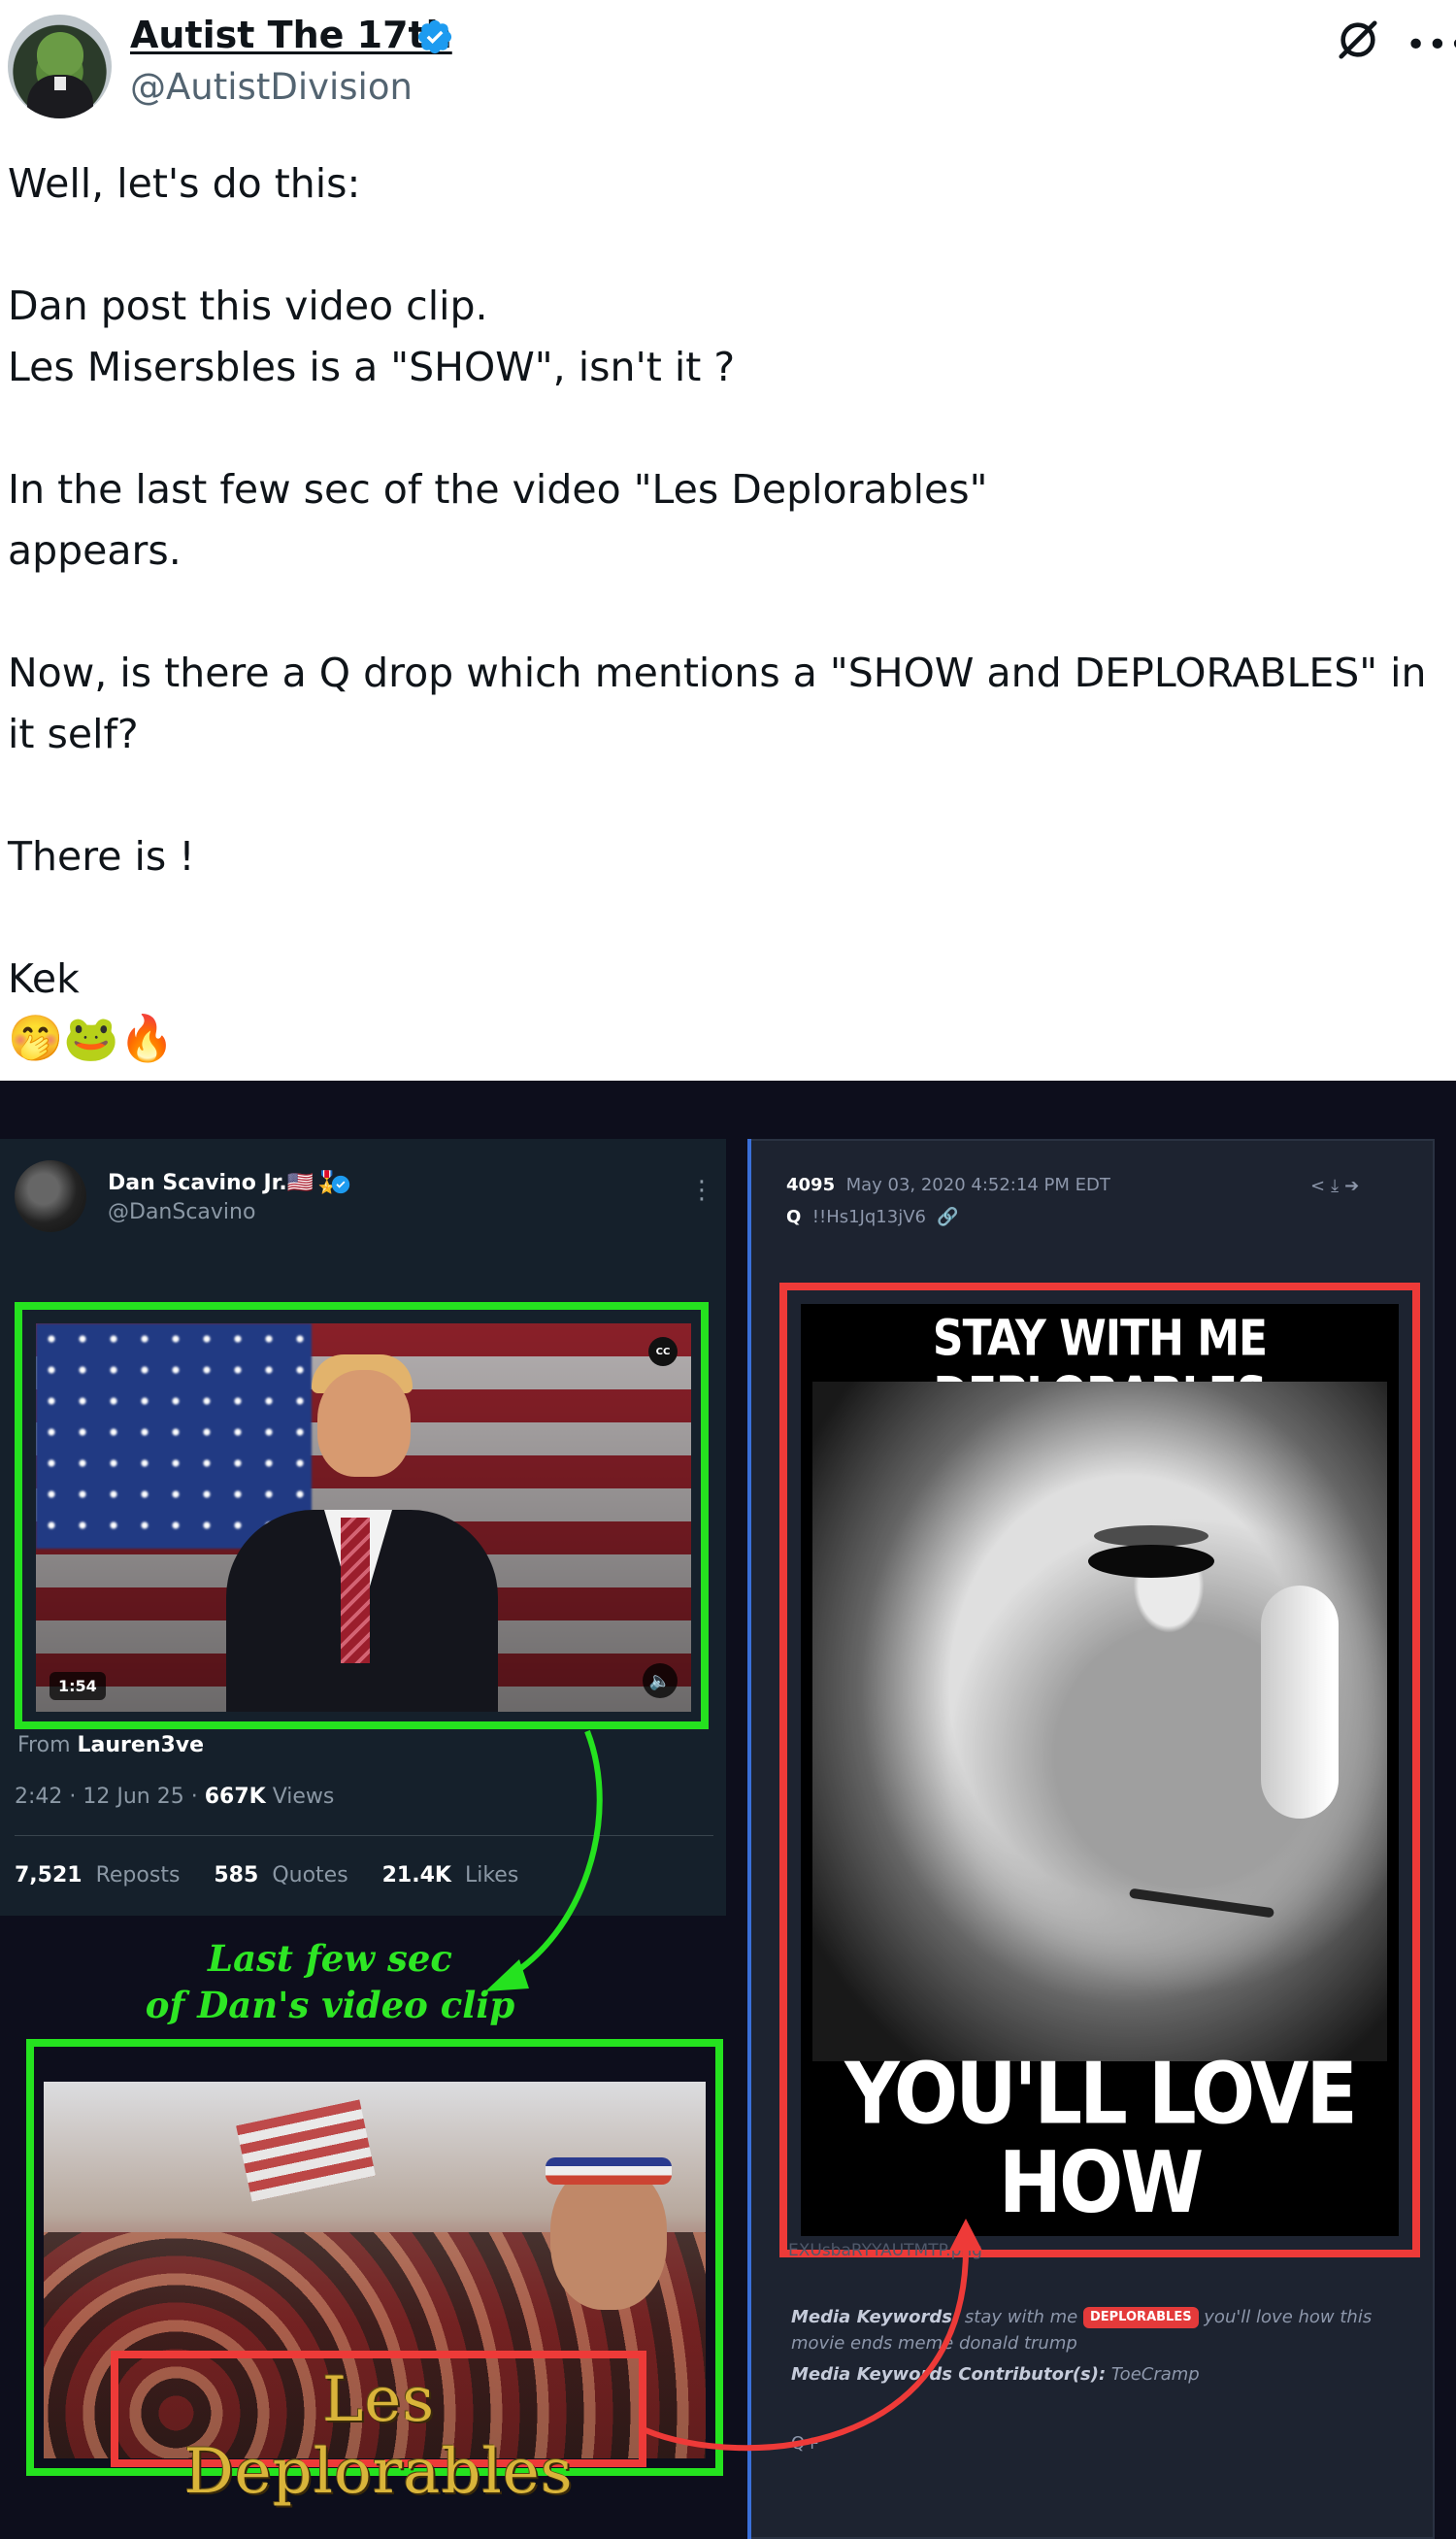 Image resolution: width=1456 pixels, height=2539 pixels. Describe the element at coordinates (60, 66) in the screenshot. I see `author-avatar` at that location.